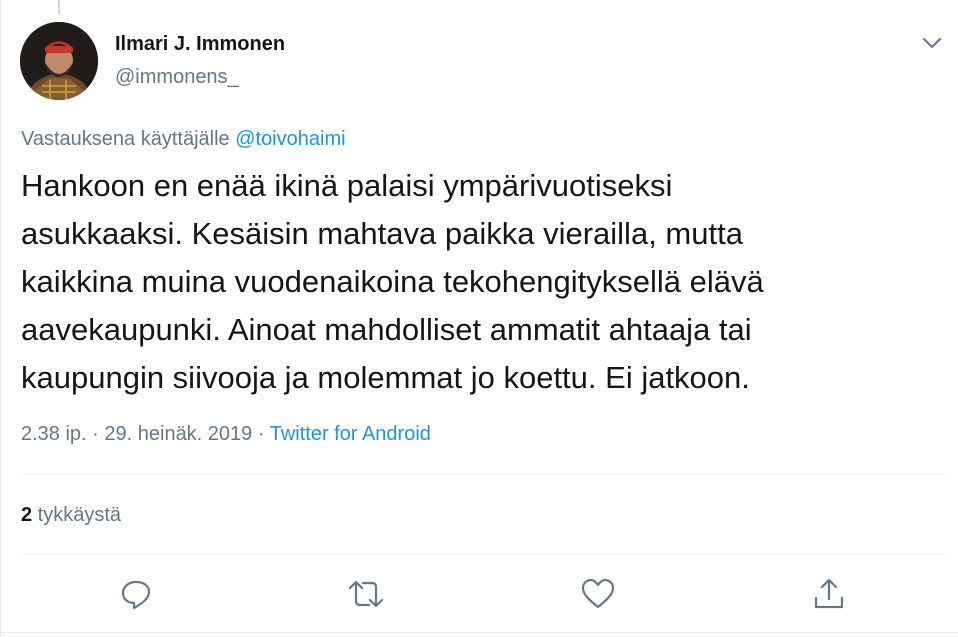  Describe the element at coordinates (177, 77) in the screenshot. I see `author-handle: @immonens_` at that location.